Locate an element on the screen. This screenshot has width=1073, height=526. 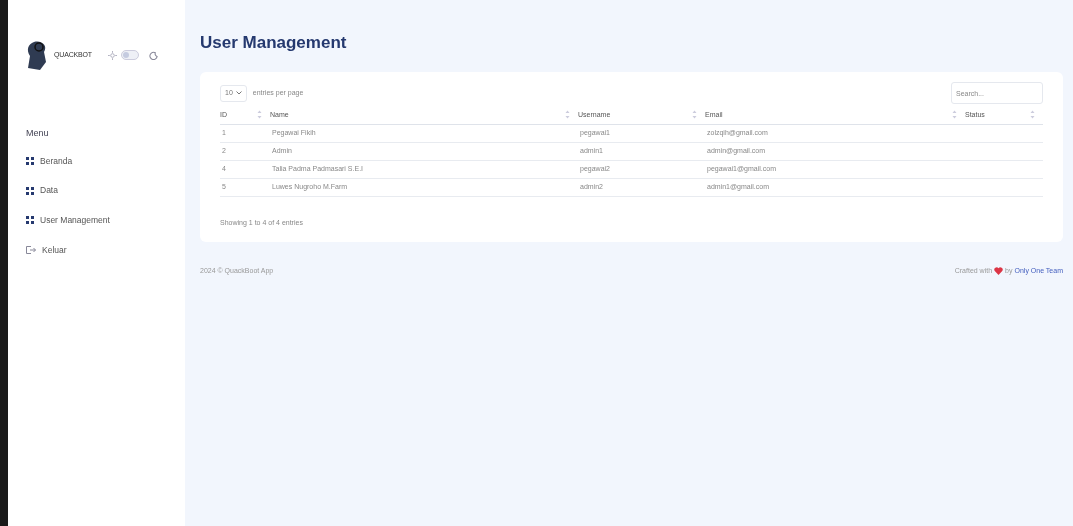
menu-heading: Menu is located at coordinates (38, 133).